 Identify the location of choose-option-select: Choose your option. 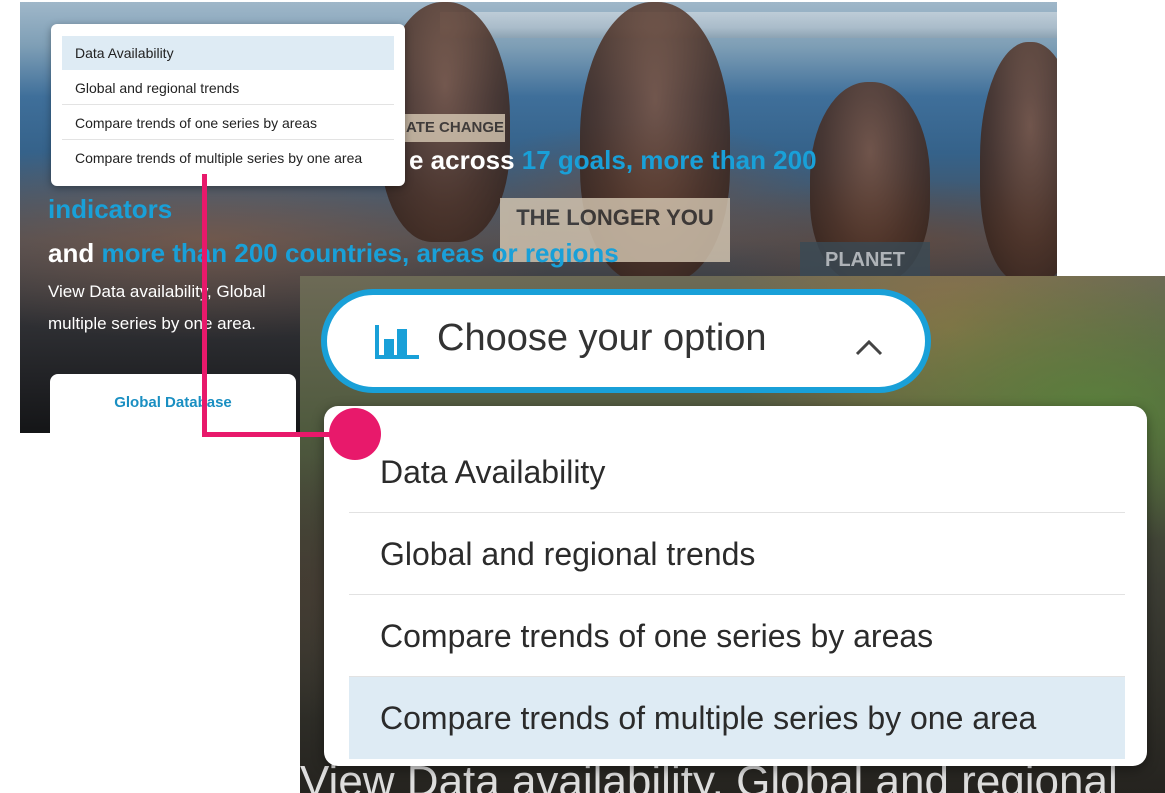
(626, 341).